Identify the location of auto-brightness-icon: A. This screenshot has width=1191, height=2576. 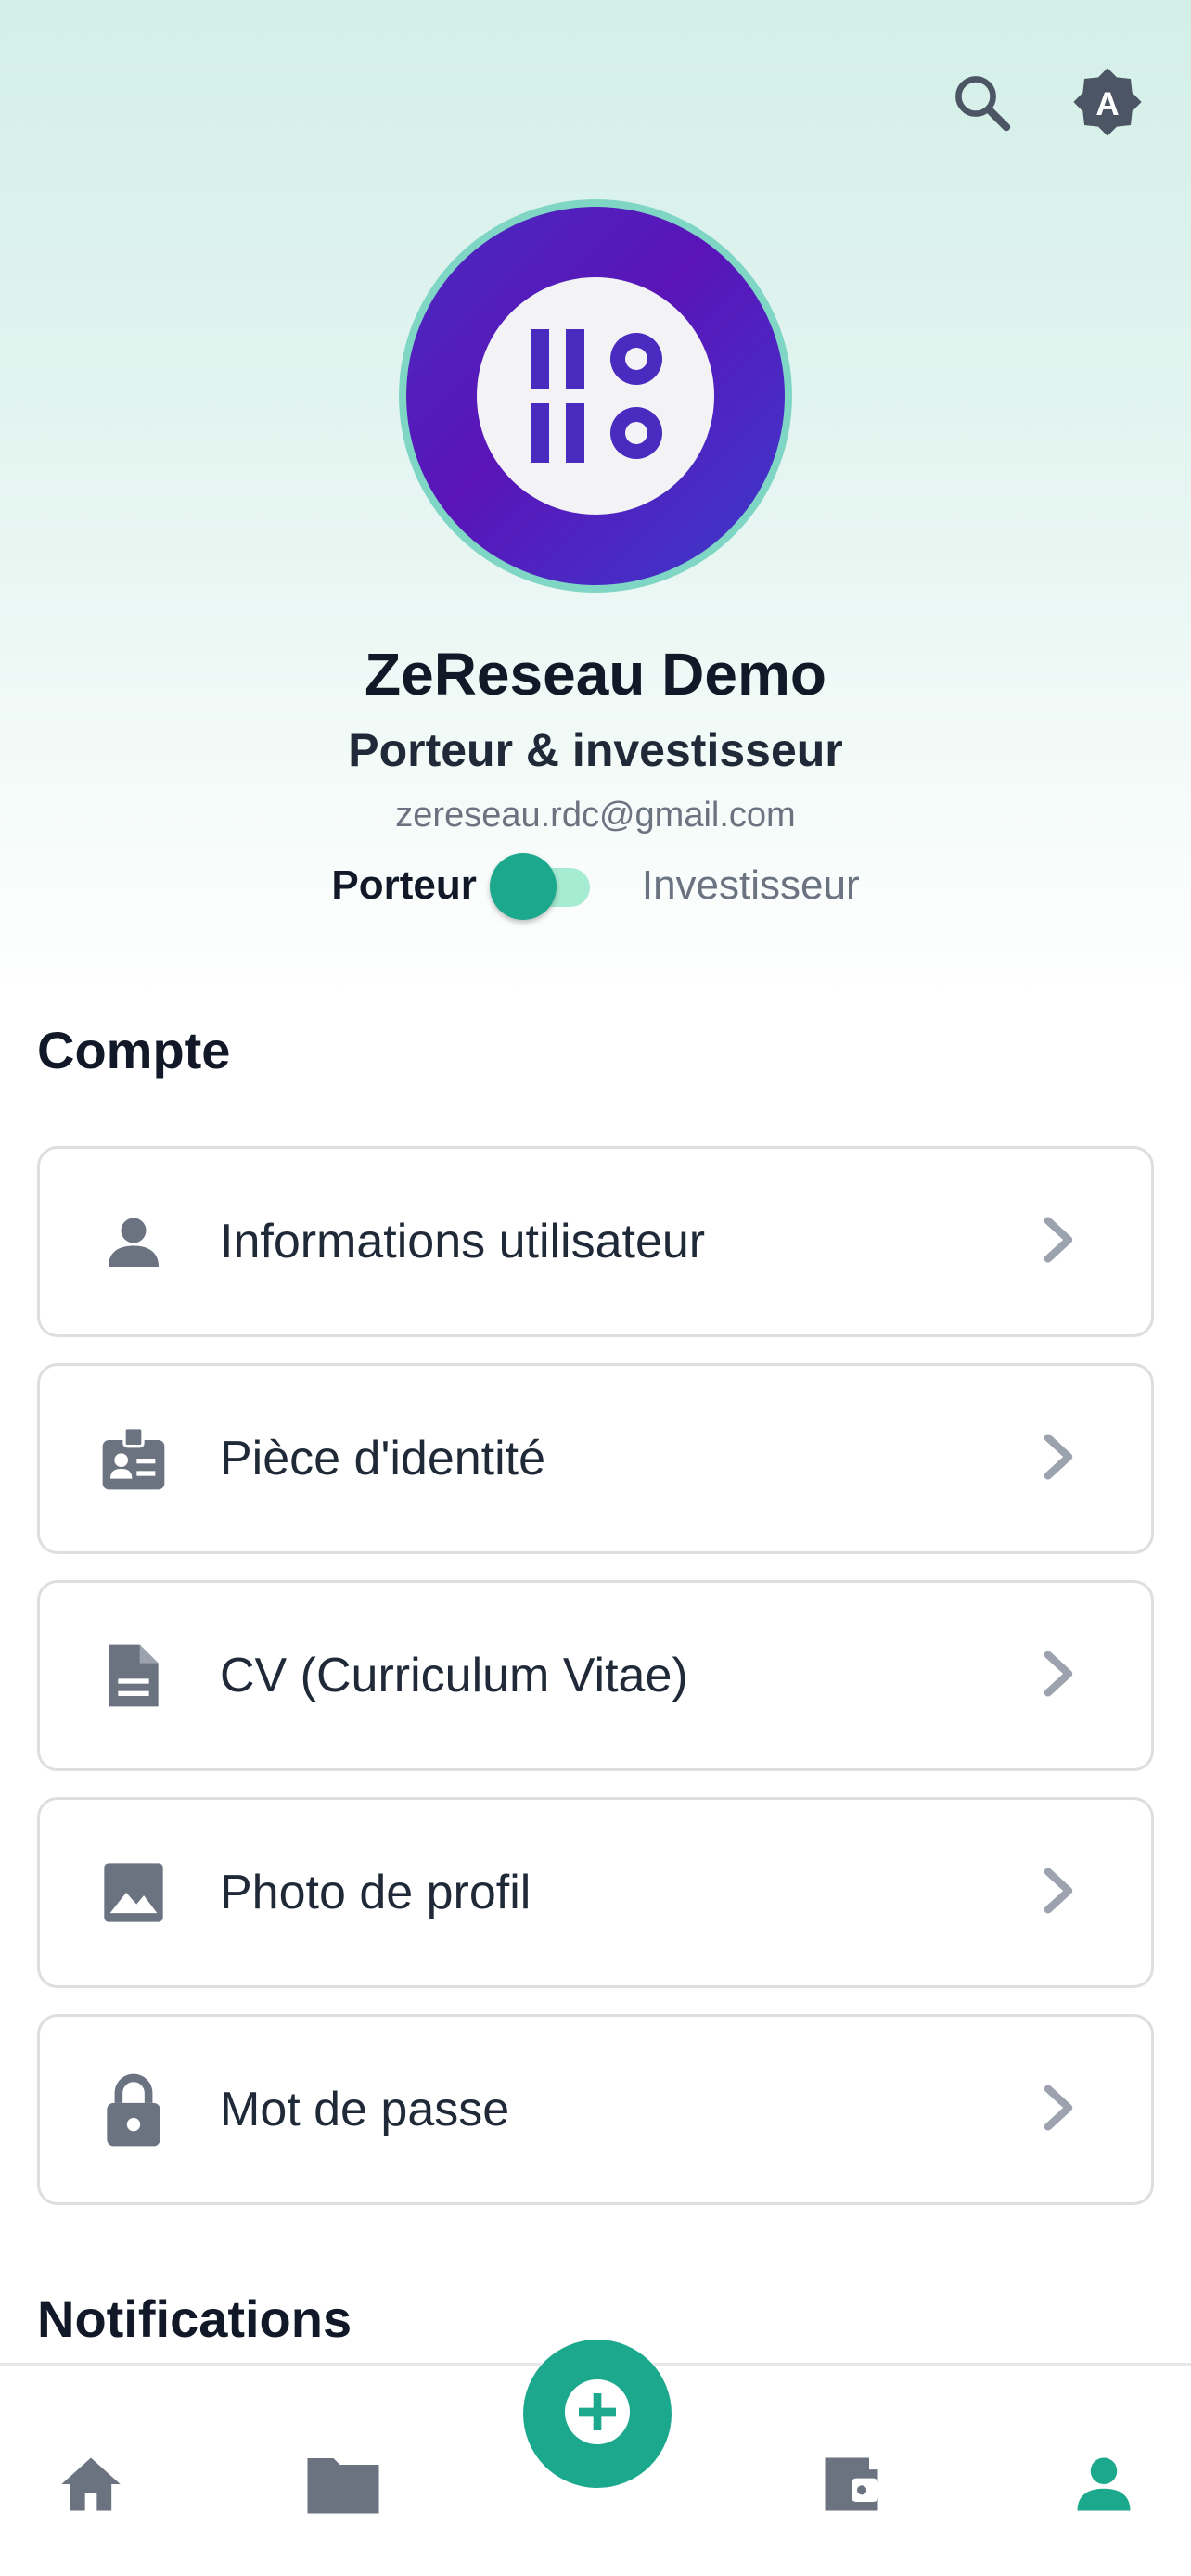
(1107, 102).